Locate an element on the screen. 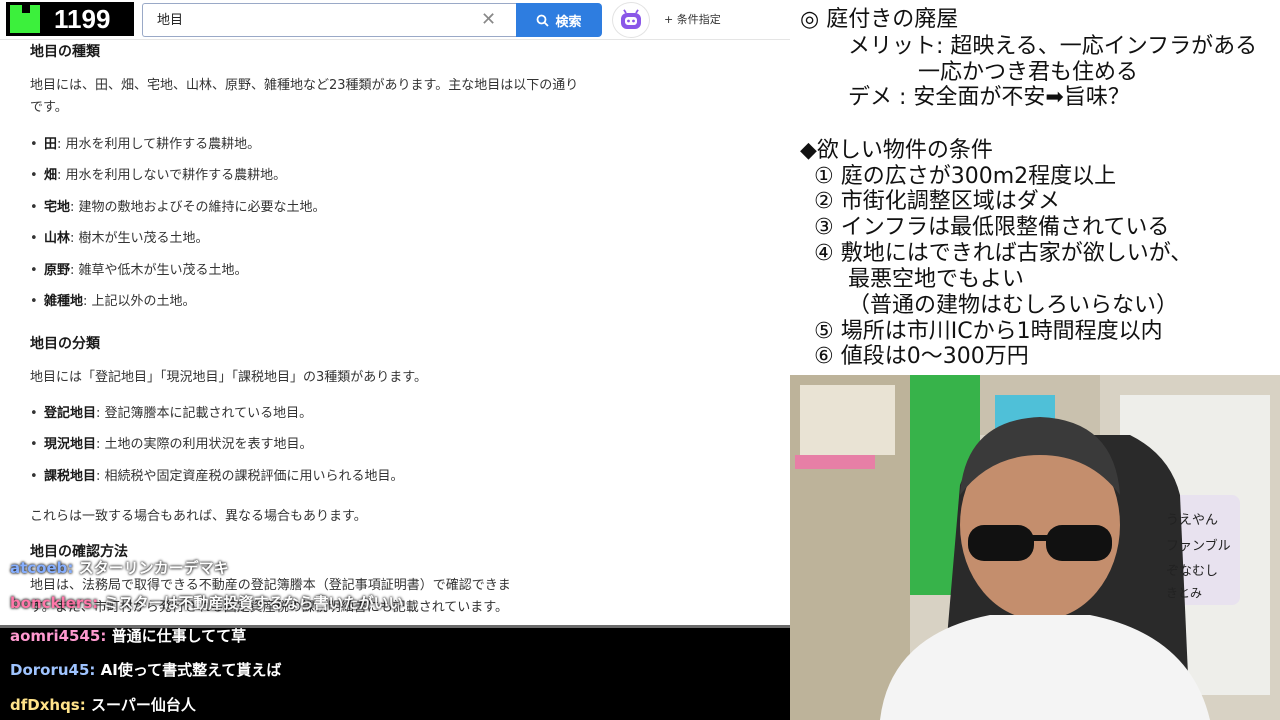  list-item: • 畑: 用水を利用しないで耕作する農耕地。 is located at coordinates (158, 175).